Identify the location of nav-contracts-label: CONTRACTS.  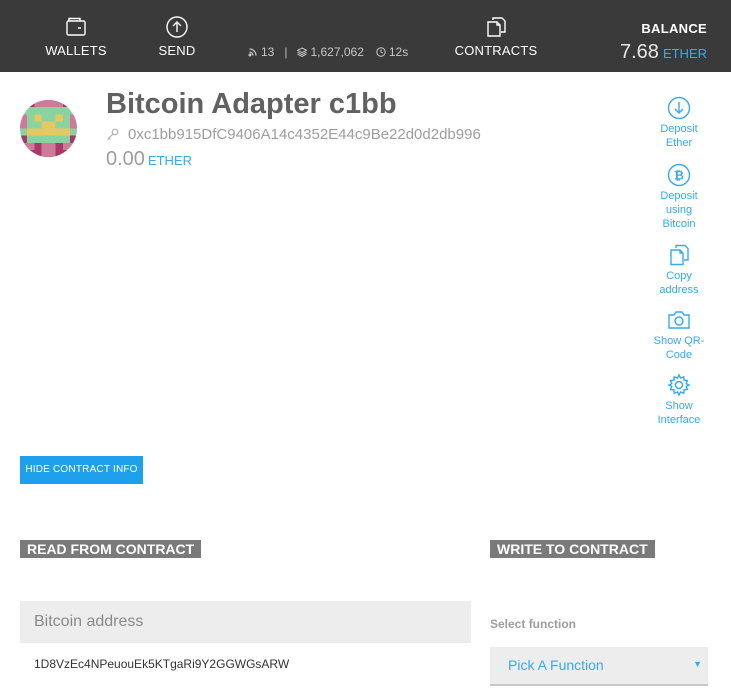
(496, 50).